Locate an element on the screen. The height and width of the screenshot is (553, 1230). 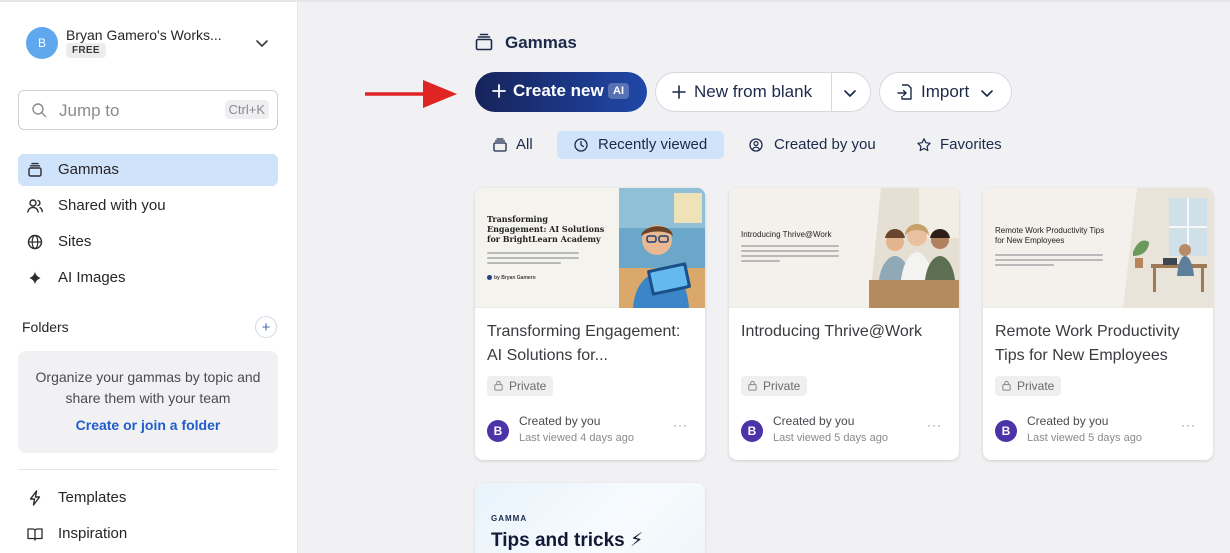
filter-label: Created by you is located at coordinates (825, 144).